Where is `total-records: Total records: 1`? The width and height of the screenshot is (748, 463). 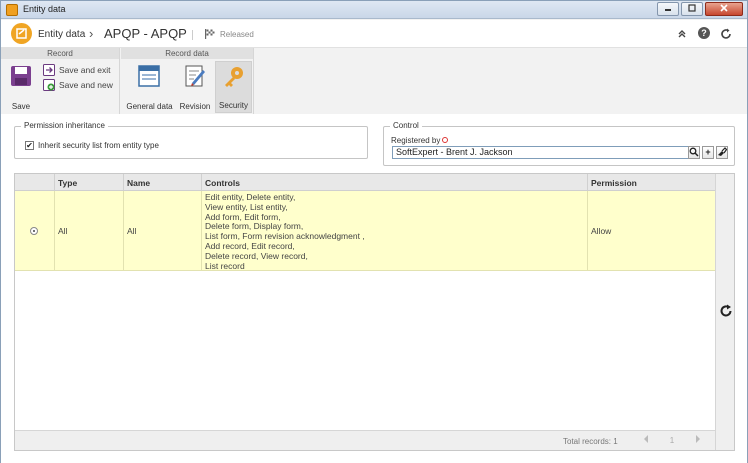
total-records: Total records: 1 is located at coordinates (590, 441).